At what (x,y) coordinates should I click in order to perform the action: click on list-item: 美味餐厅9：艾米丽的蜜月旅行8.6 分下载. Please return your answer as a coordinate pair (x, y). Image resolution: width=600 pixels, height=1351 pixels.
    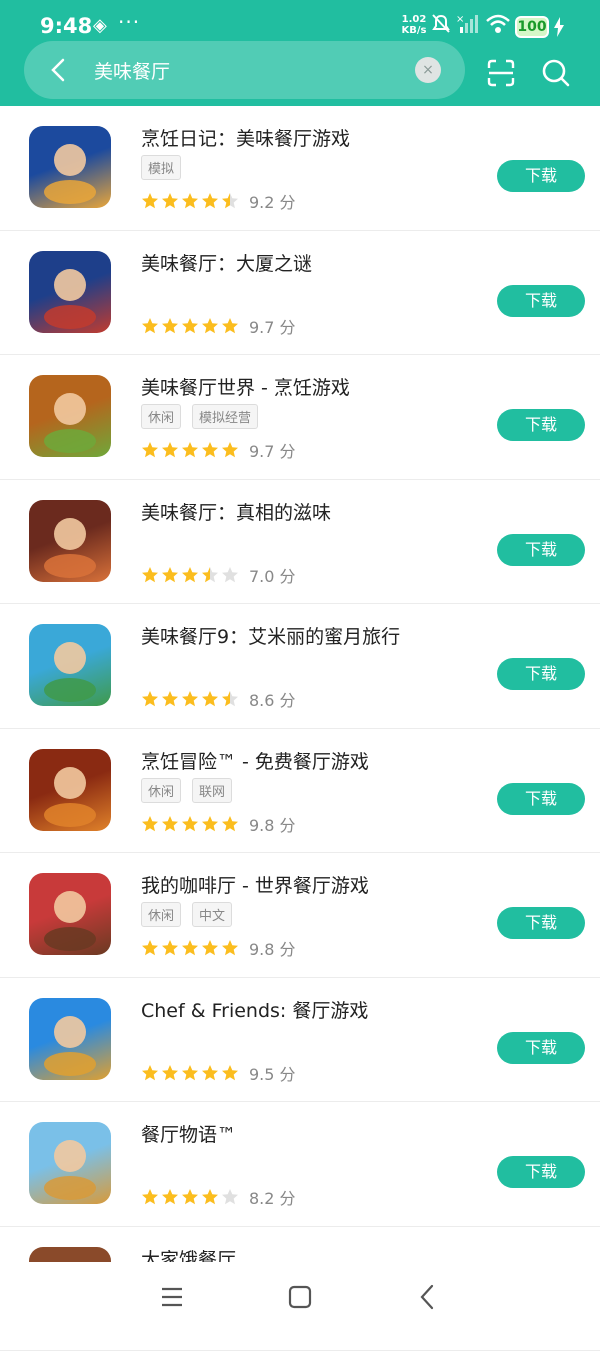
    Looking at the image, I should click on (300, 666).